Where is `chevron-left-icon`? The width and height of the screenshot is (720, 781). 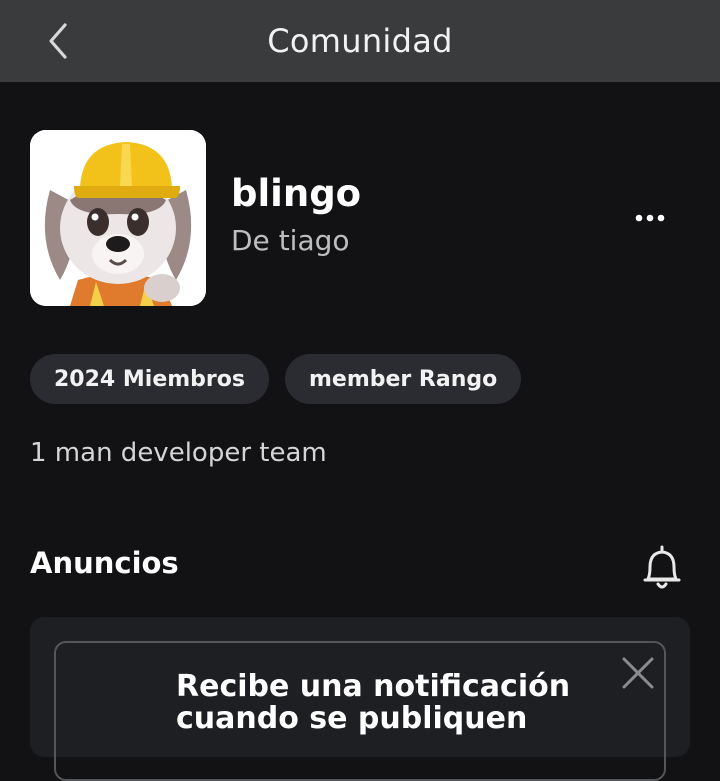
chevron-left-icon is located at coordinates (58, 41).